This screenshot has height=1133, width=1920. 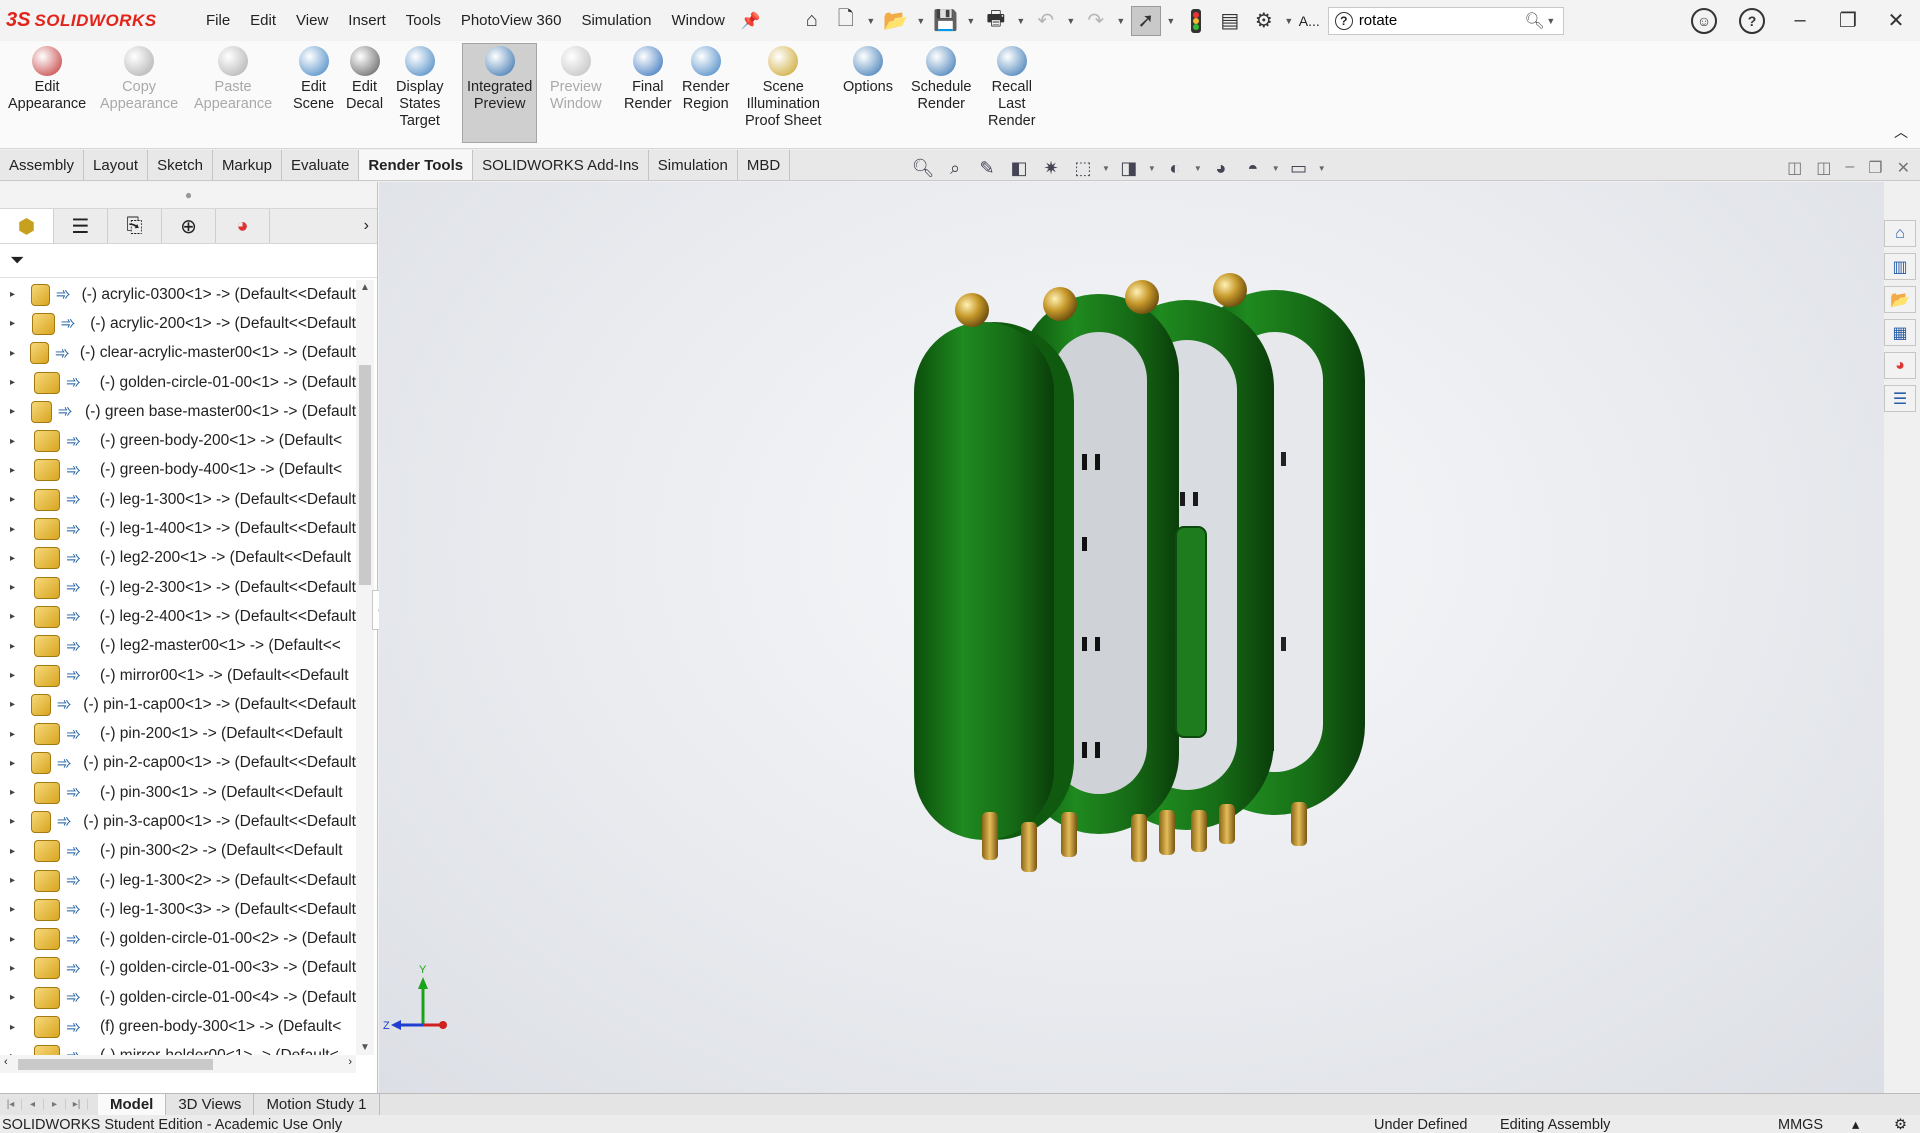 I want to click on render-region-button: Render Region, so click(x=706, y=79).